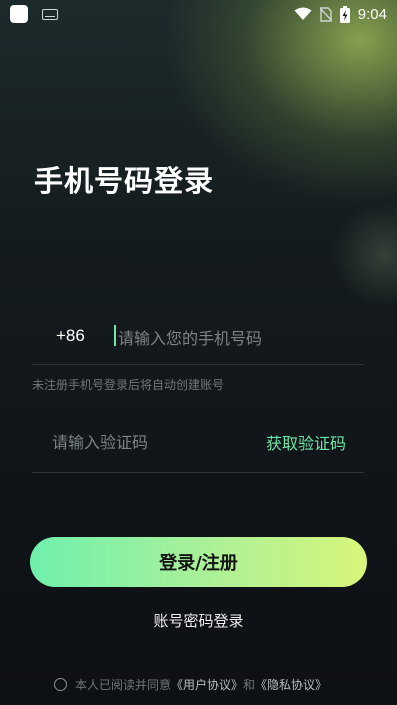 This screenshot has width=397, height=705. Describe the element at coordinates (198, 14) in the screenshot. I see `status-bar: 9:04` at that location.